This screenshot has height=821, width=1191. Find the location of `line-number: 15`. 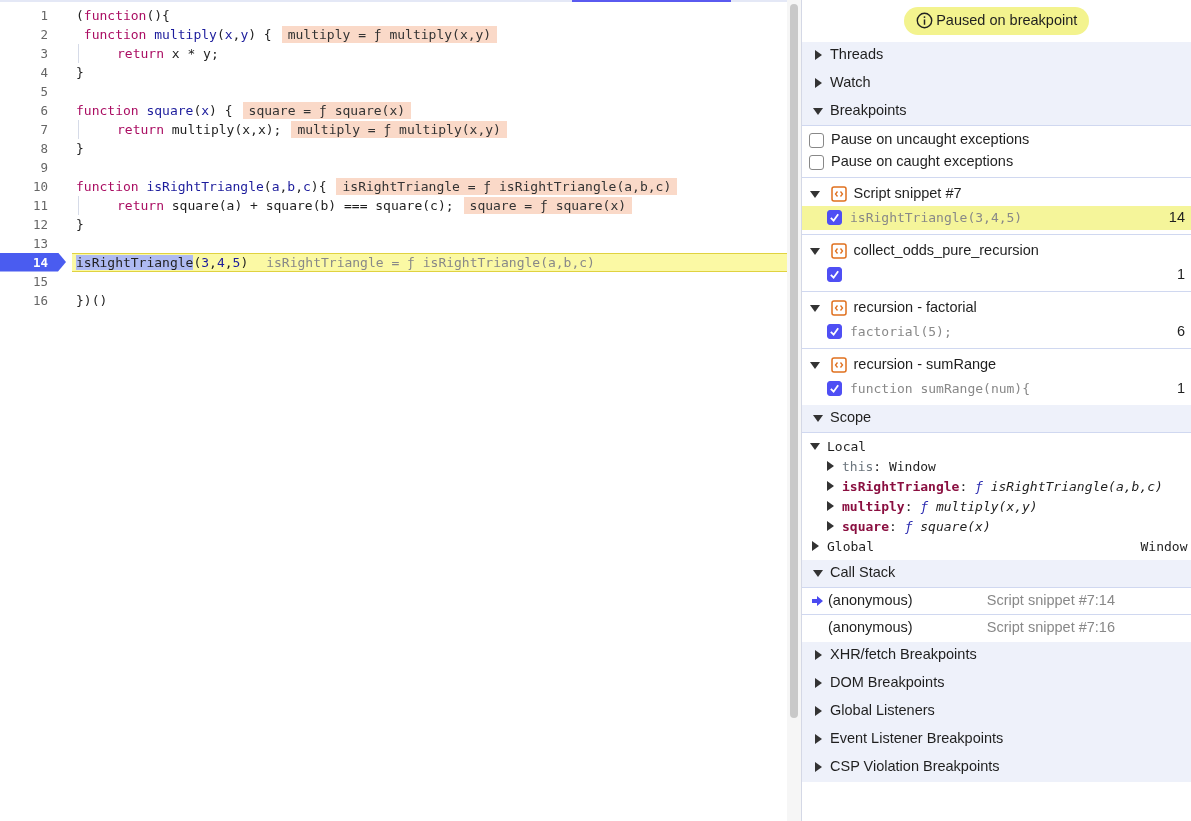

line-number: 15 is located at coordinates (40, 281).